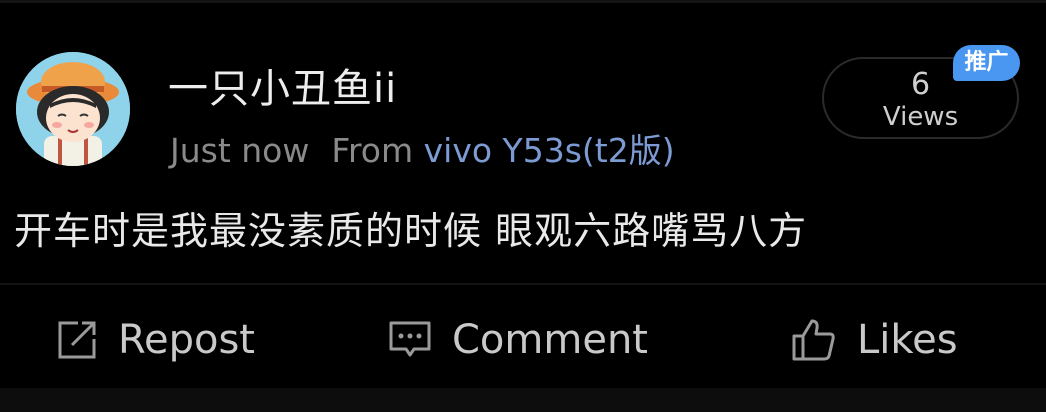 This screenshot has height=412, width=1046. I want to click on repost-button: Repost, so click(155, 340).